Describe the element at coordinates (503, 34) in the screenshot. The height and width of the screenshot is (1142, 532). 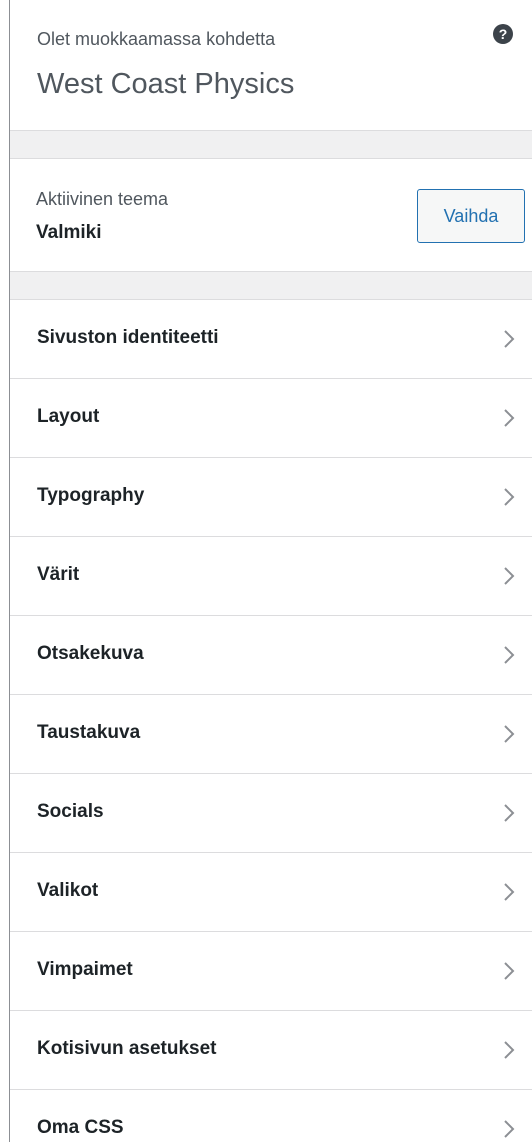
I see `help-icon: ?` at that location.